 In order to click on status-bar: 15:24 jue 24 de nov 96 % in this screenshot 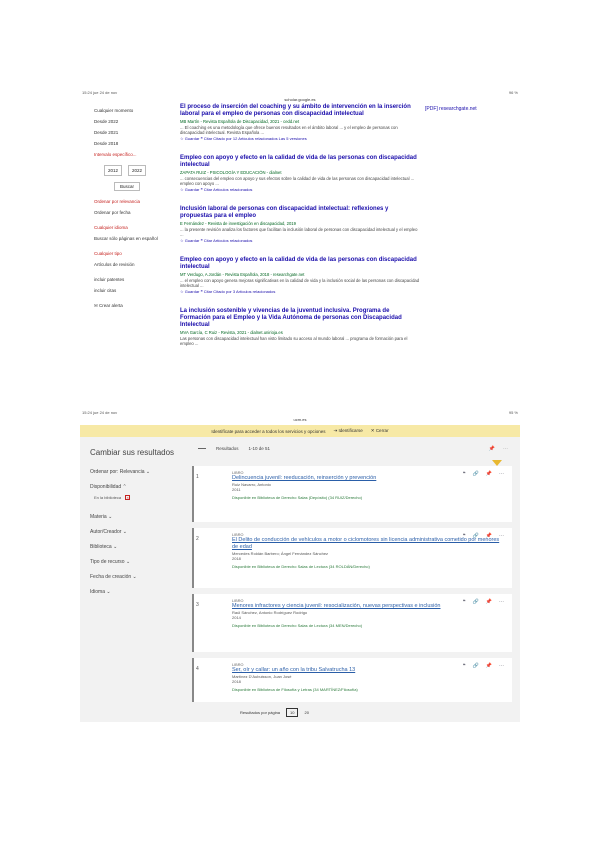, I will do `click(300, 92)`.